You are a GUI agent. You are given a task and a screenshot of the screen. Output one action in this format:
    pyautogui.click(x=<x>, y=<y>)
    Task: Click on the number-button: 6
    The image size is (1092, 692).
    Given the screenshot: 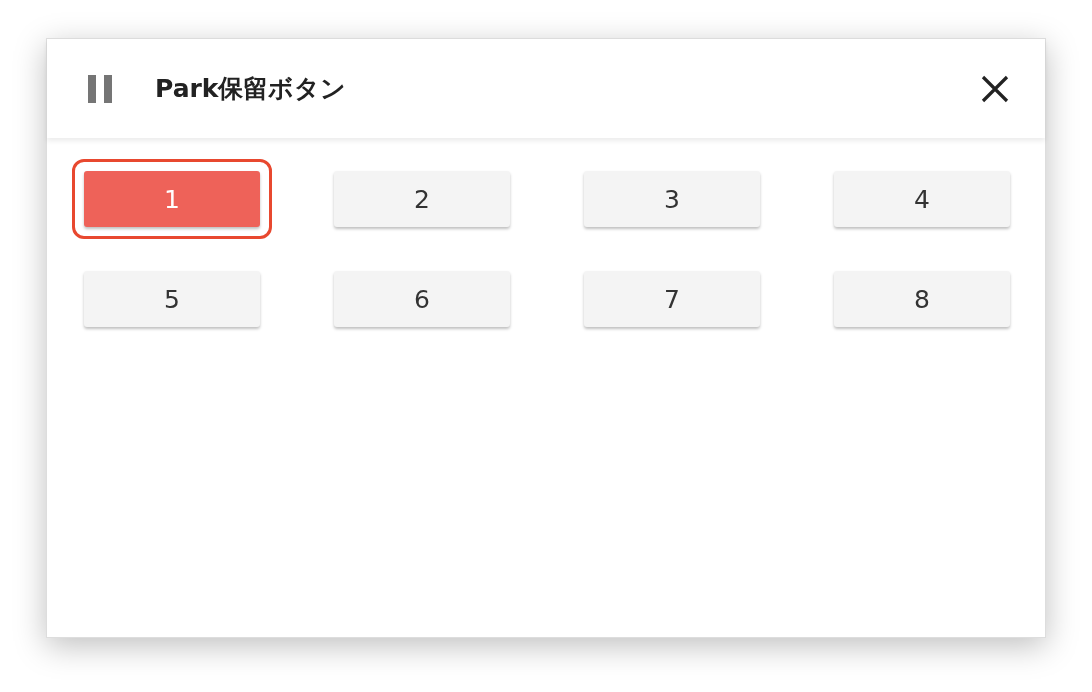 What is the action you would take?
    pyautogui.click(x=422, y=299)
    